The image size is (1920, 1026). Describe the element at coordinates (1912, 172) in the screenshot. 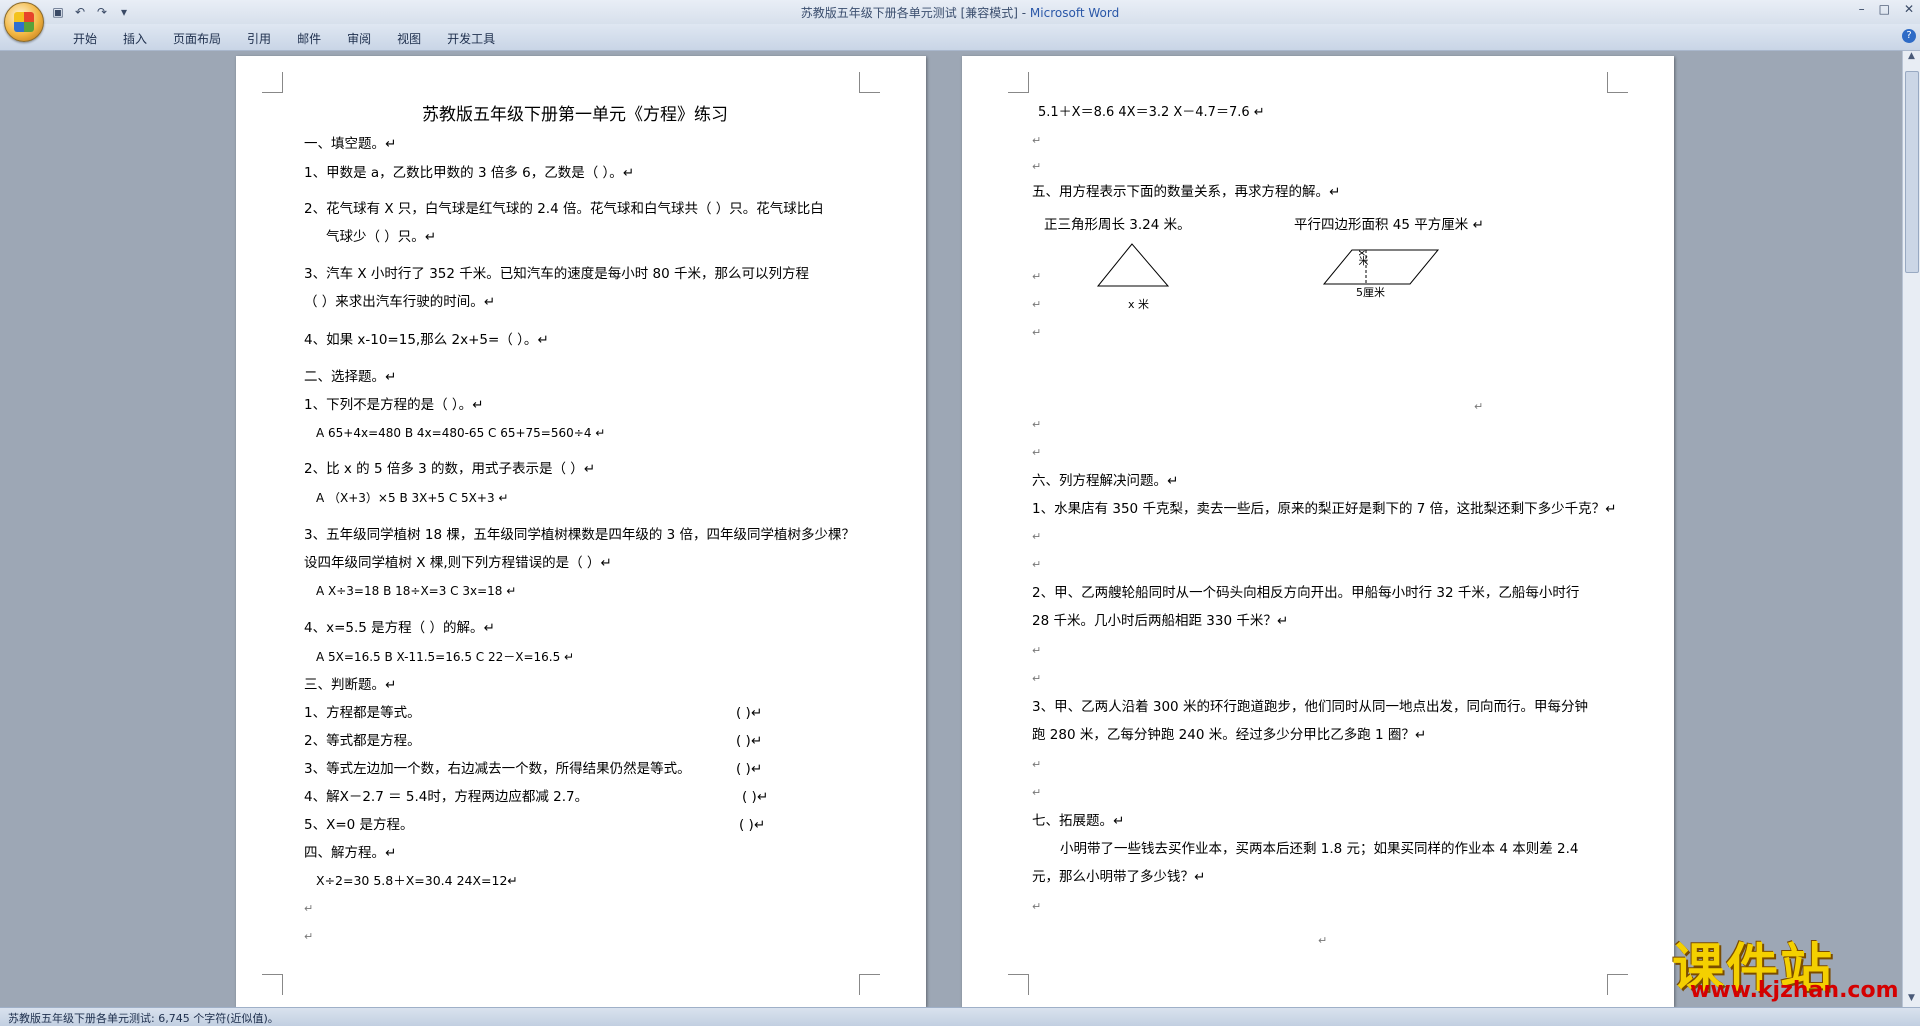

I see `scroll-thumb` at that location.